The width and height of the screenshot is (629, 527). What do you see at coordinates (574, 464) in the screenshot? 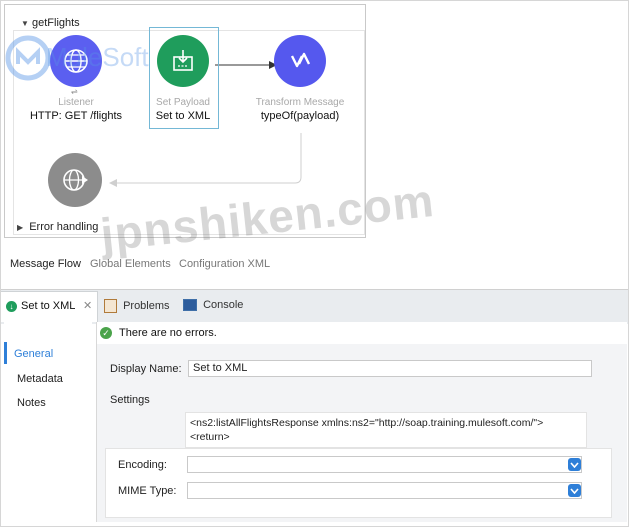
I see `encoding-dropdown-chevron-icon` at bounding box center [574, 464].